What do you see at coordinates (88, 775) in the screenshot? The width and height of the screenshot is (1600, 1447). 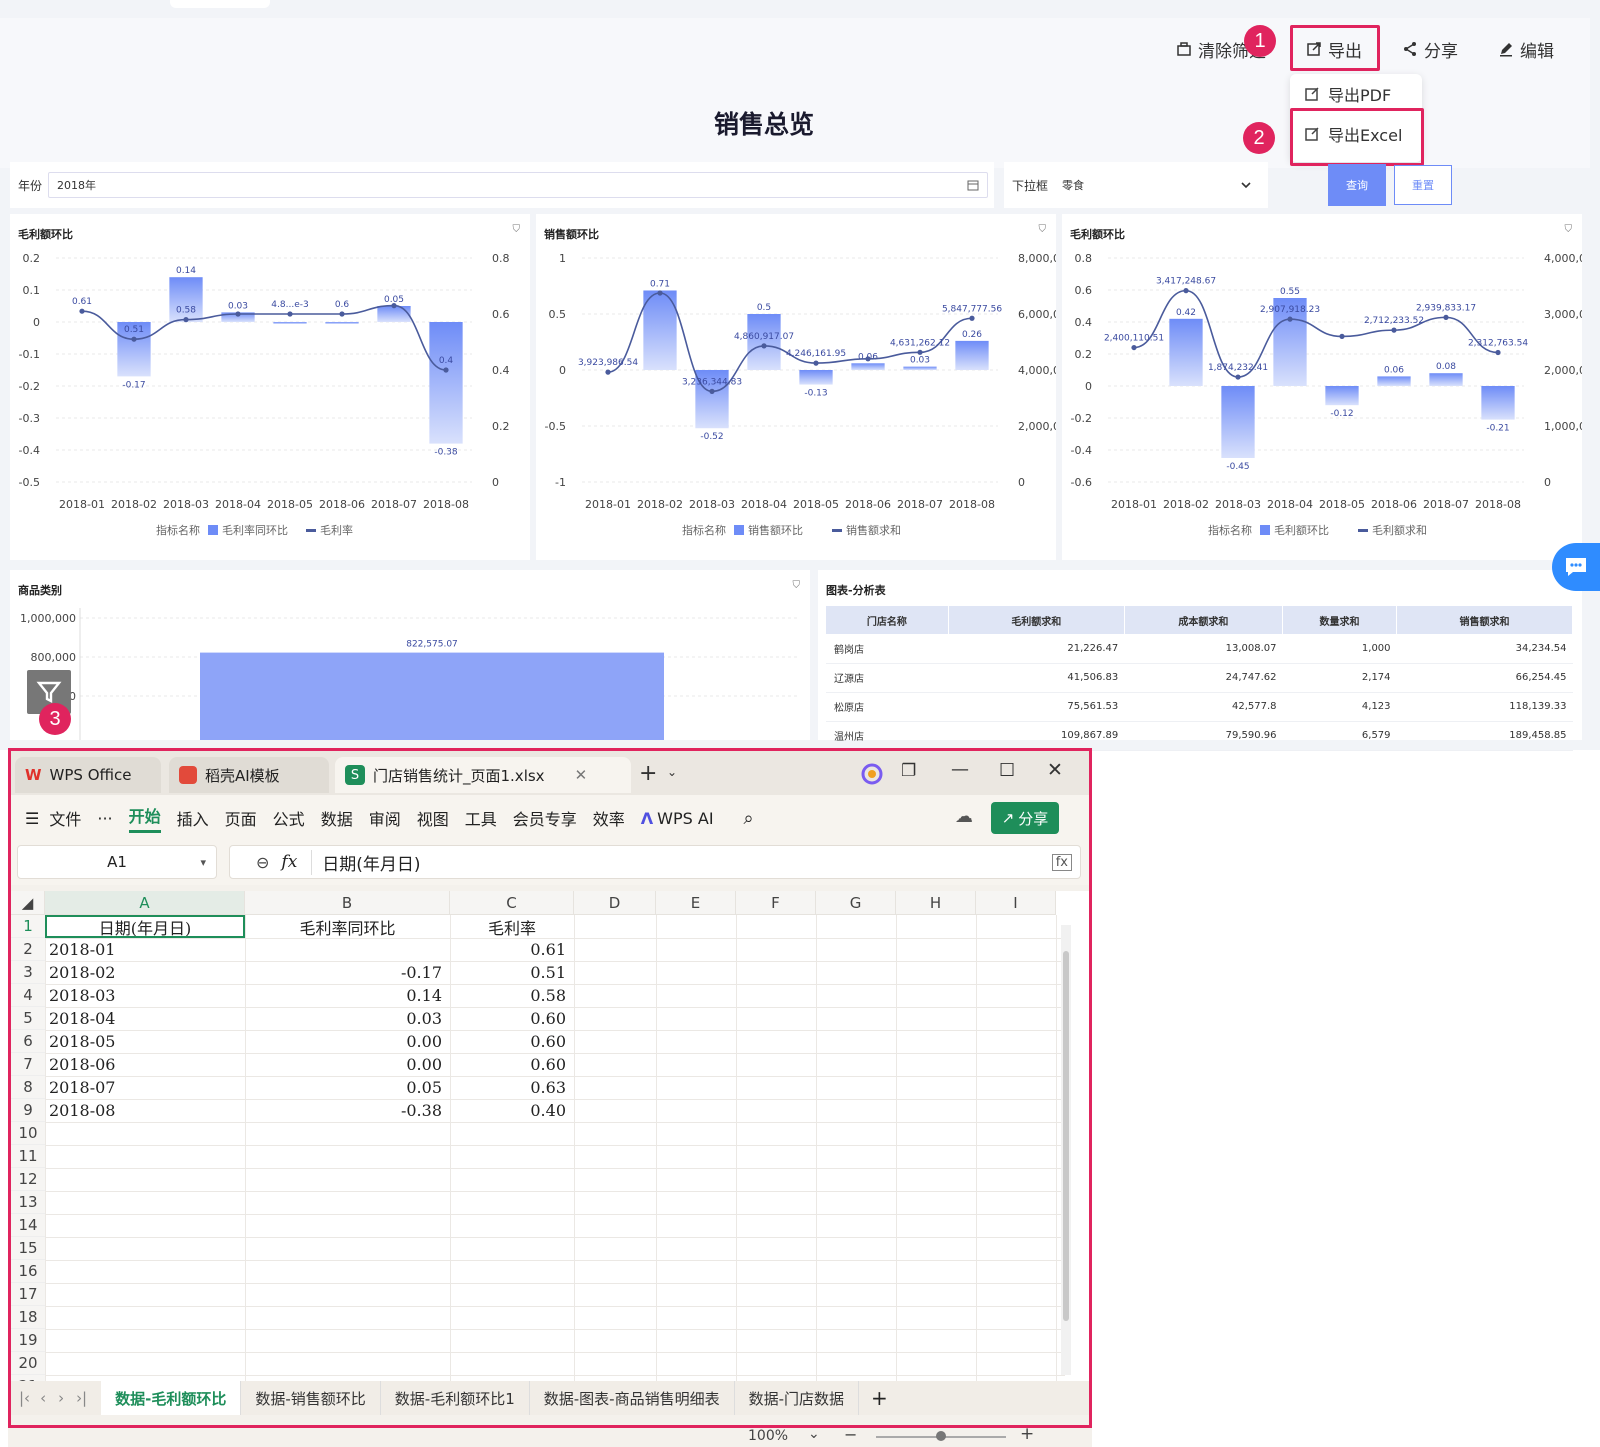 I see `tab-wps-office: W WPS Office` at bounding box center [88, 775].